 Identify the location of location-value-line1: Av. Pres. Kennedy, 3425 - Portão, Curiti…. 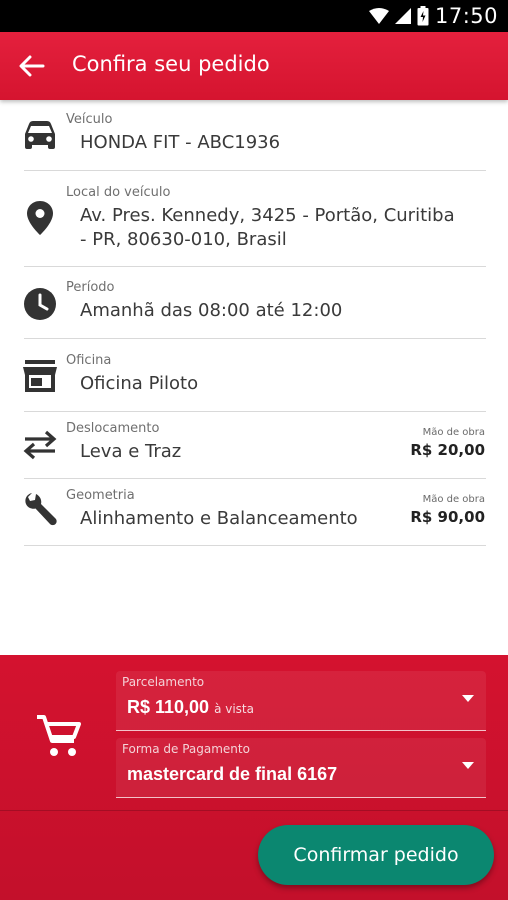
(267, 215).